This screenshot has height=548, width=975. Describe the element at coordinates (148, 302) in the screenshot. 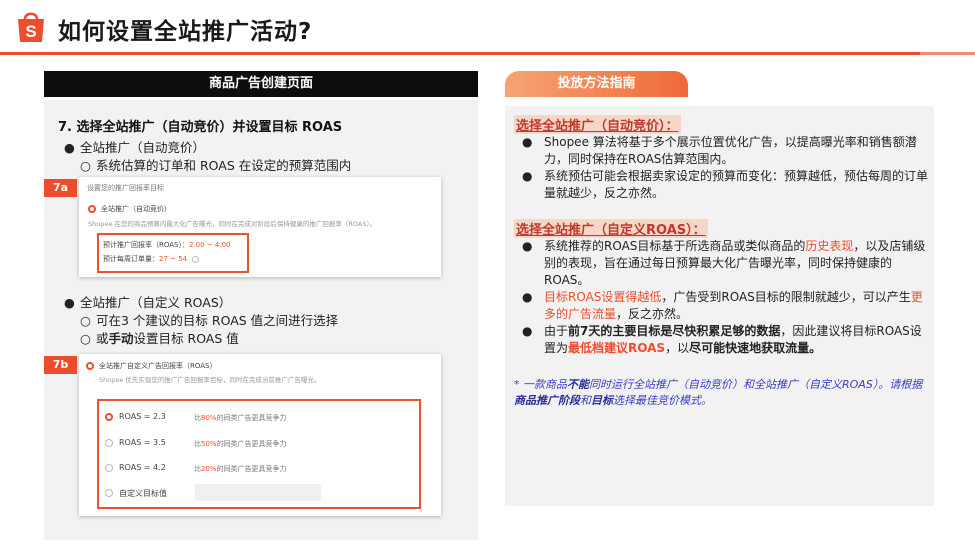

I see `bullet-custom-roas: ● 全站推广（自定义 ROAS）` at that location.